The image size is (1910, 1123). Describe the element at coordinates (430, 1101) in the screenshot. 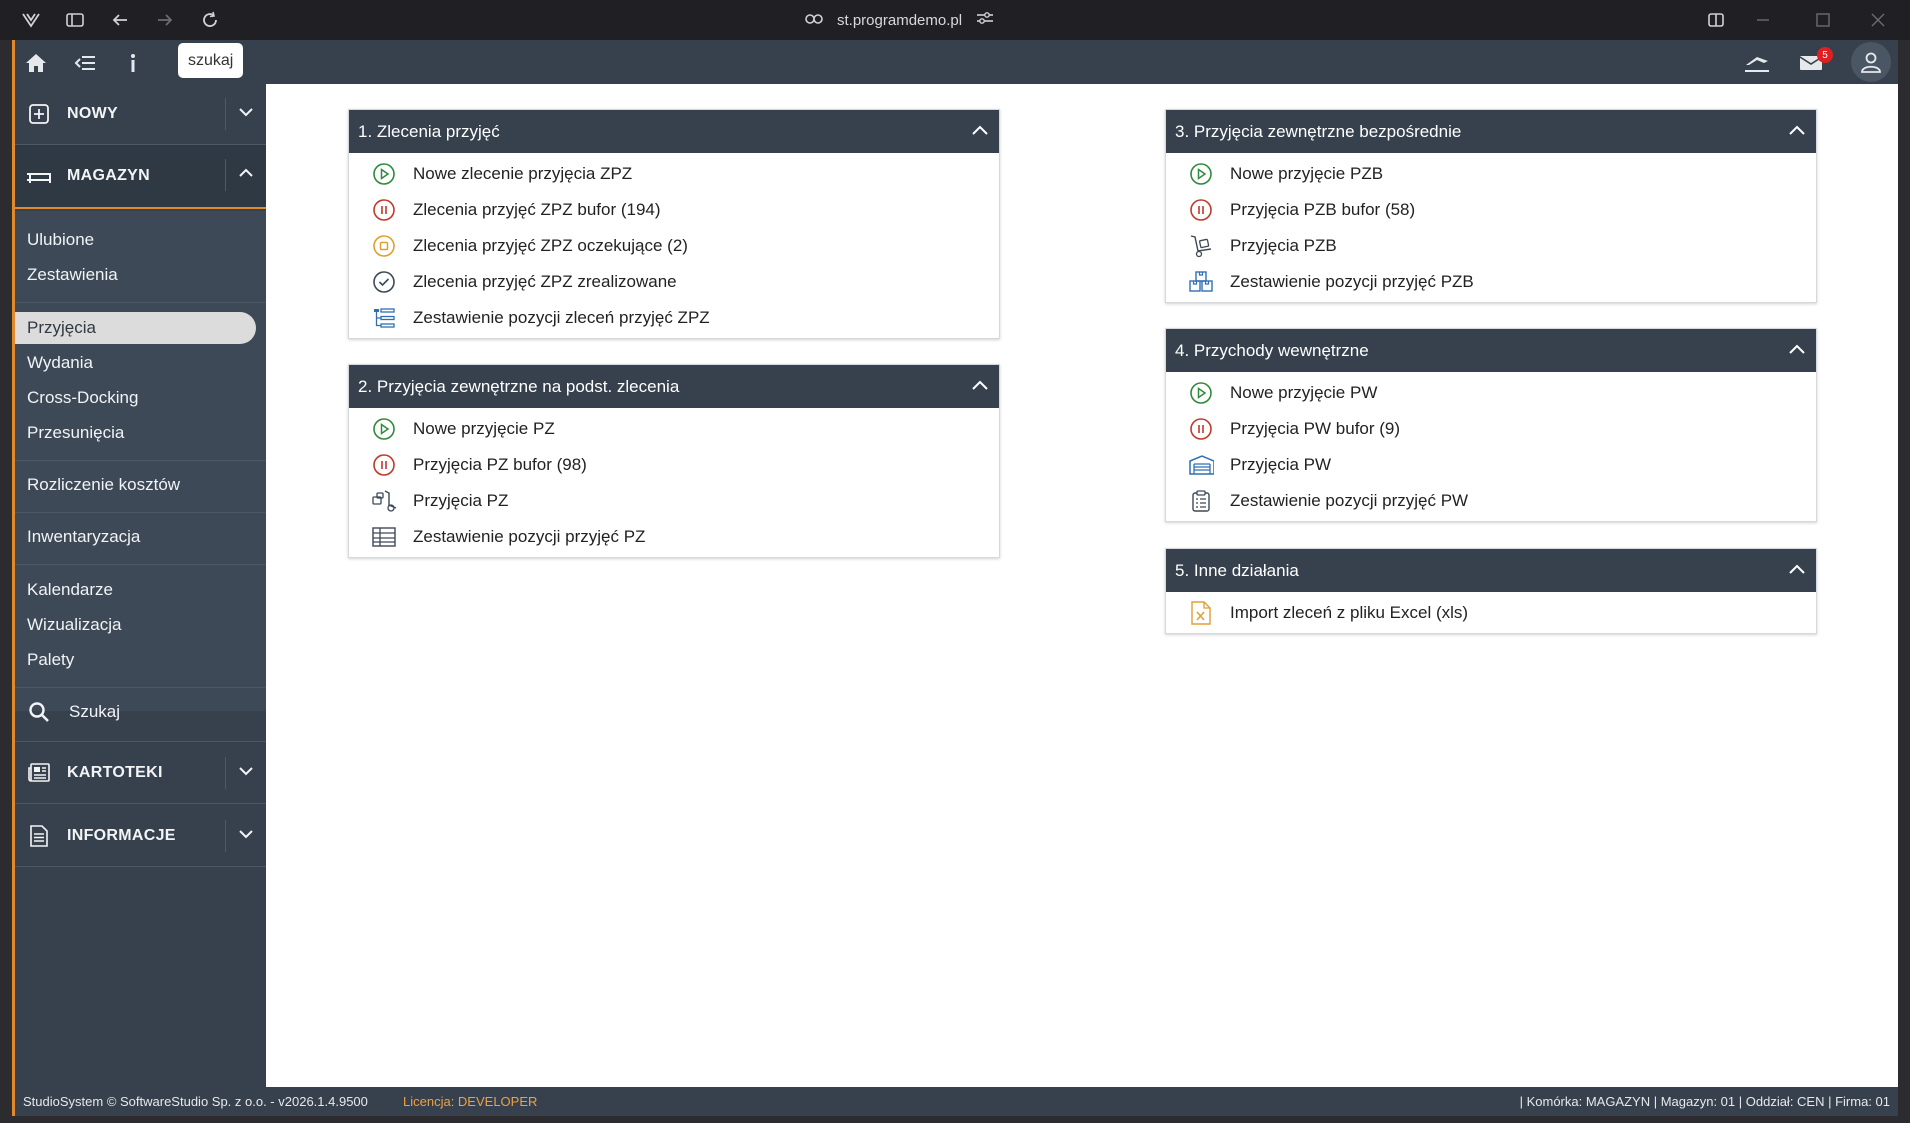

I see `license-label: Licencja:` at that location.